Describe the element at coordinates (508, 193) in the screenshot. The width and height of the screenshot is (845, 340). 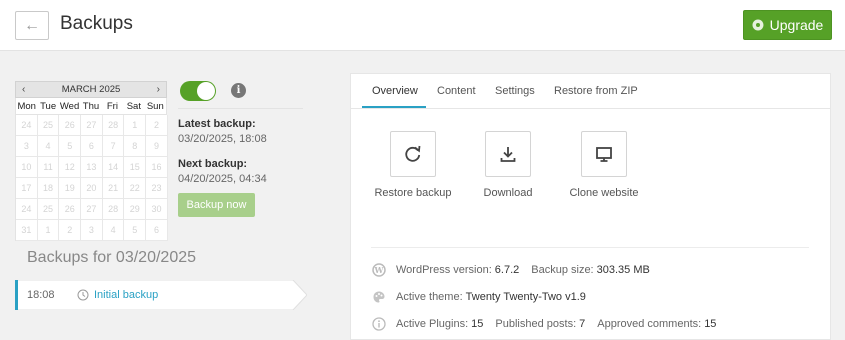
I see `download-label: Download` at that location.